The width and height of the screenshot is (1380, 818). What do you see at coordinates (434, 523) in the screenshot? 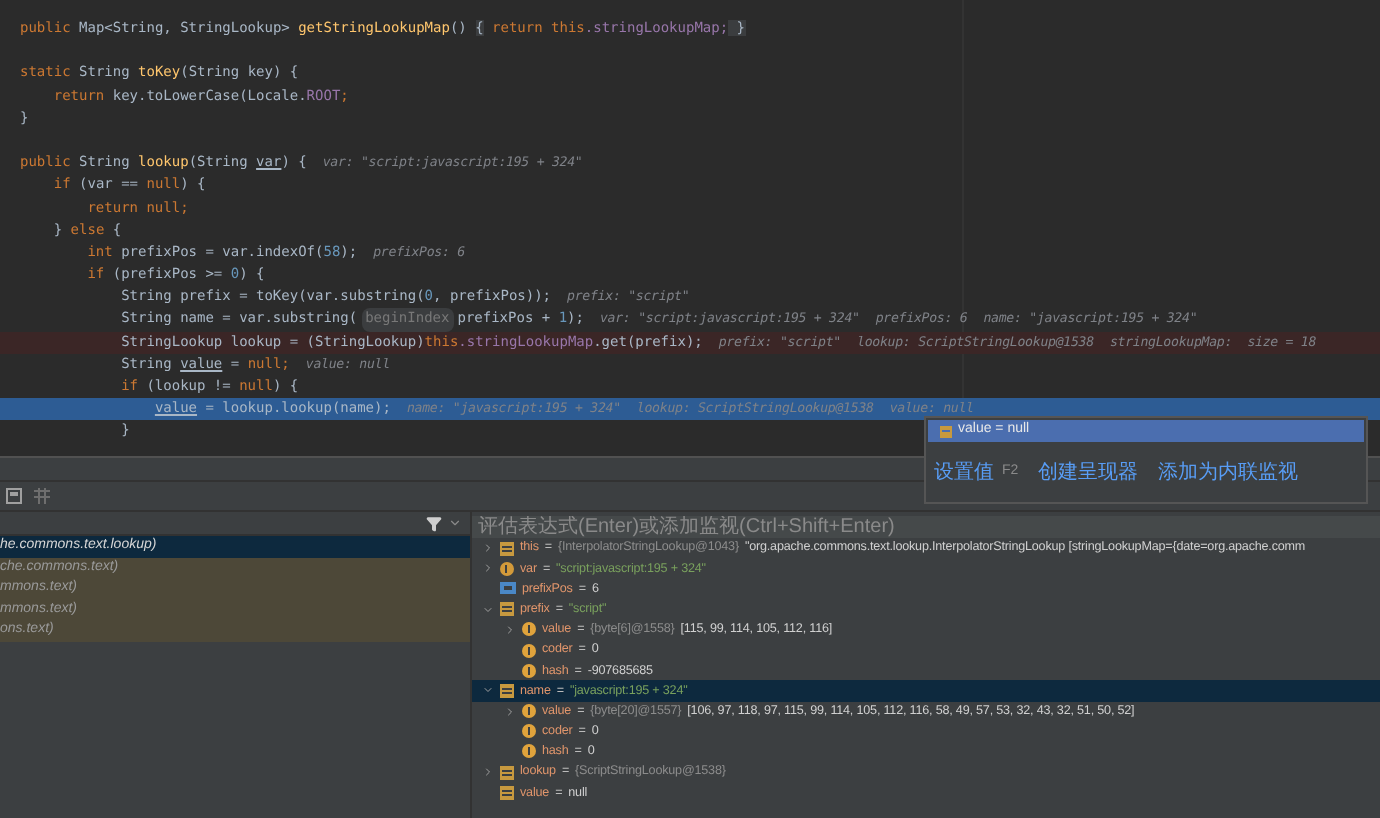
I see `filter-icon` at bounding box center [434, 523].